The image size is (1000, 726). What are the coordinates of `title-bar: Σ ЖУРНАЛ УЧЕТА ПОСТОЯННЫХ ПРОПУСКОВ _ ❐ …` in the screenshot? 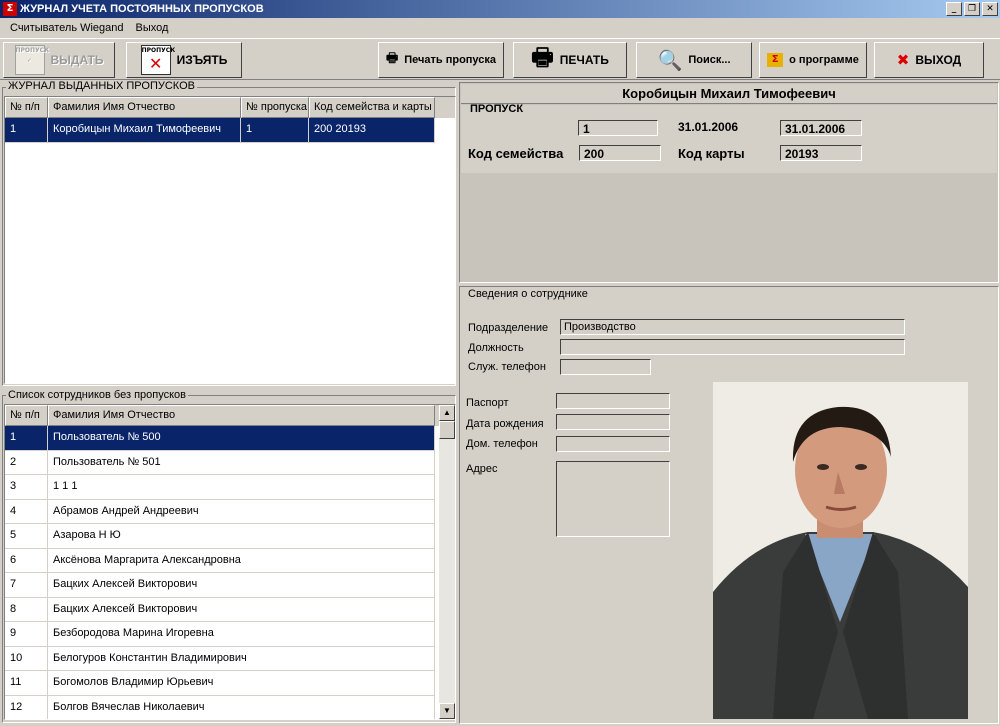 It's located at (500, 9).